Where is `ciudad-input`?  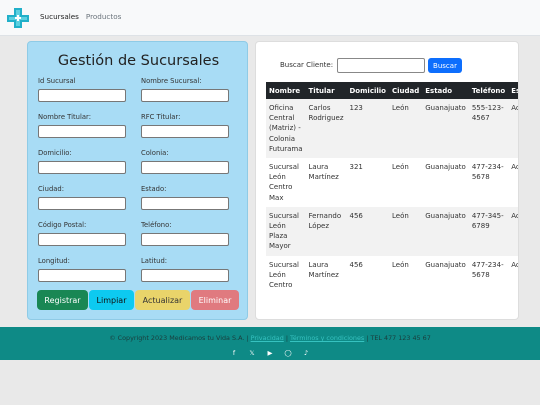
ciudad-input is located at coordinates (82, 203).